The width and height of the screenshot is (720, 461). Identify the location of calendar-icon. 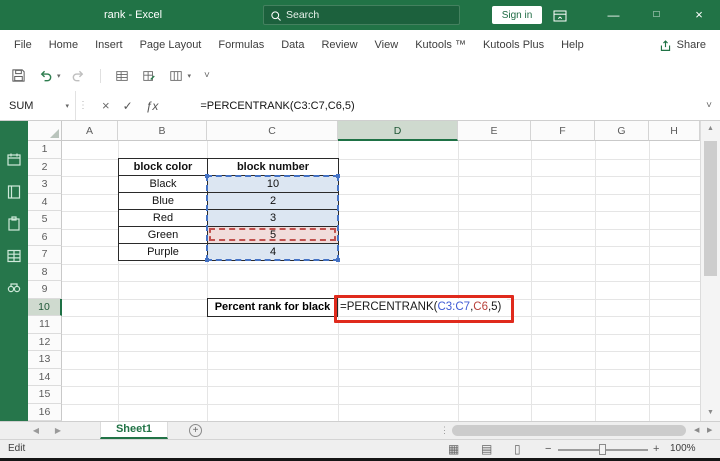
(14, 160).